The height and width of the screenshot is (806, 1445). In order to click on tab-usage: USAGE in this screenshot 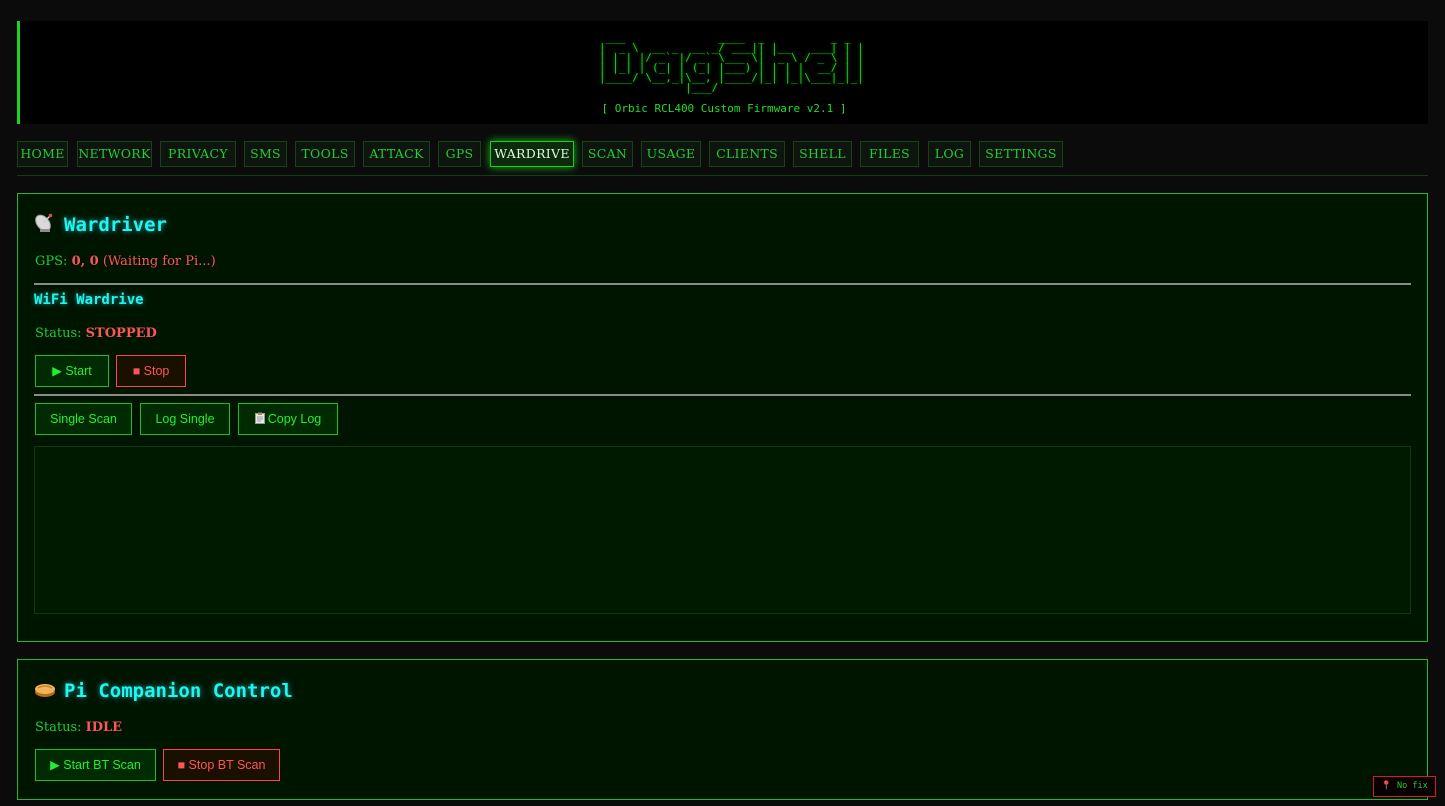, I will do `click(671, 154)`.